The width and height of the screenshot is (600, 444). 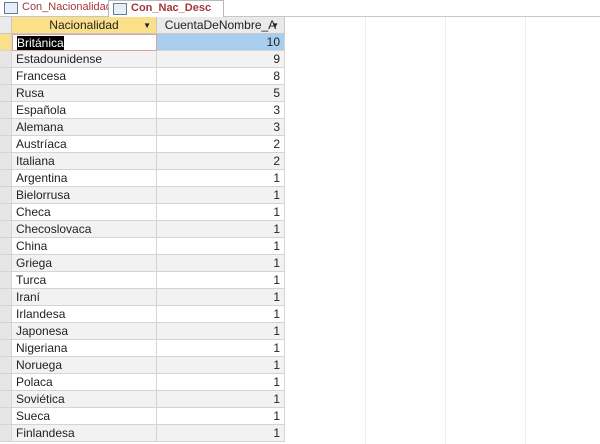 What do you see at coordinates (84, 263) in the screenshot?
I see `cell-nacionalidad: Griega` at bounding box center [84, 263].